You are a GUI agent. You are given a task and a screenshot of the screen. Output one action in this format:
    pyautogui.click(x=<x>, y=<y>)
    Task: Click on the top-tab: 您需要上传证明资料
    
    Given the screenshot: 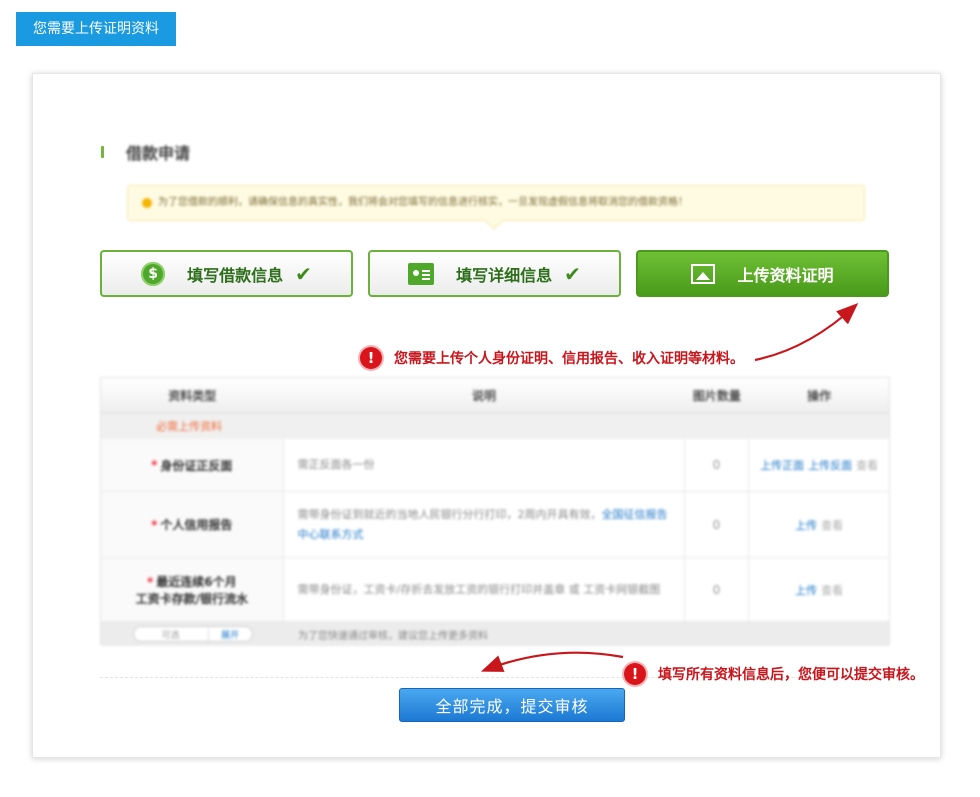 What is the action you would take?
    pyautogui.click(x=96, y=29)
    